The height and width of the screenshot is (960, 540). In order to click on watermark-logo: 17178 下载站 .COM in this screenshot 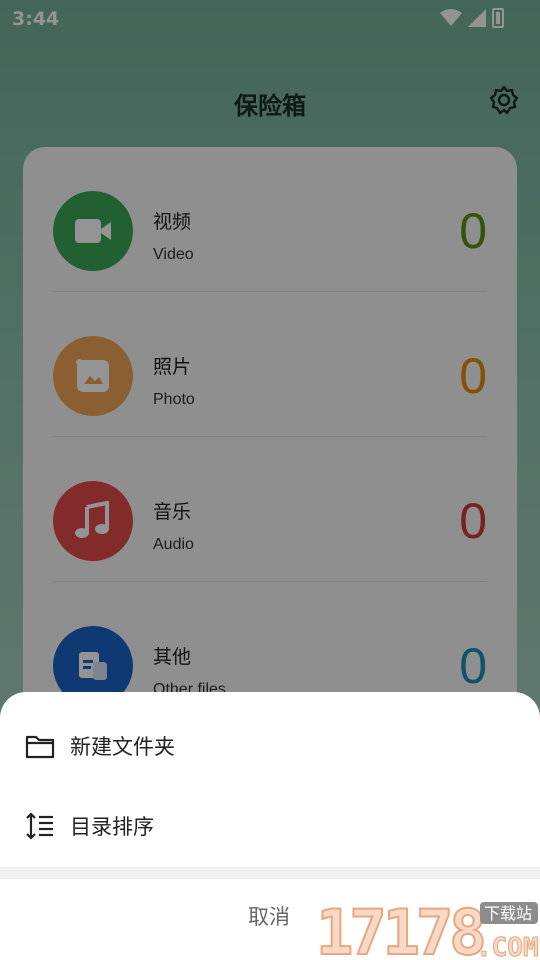, I will do `click(427, 927)`.